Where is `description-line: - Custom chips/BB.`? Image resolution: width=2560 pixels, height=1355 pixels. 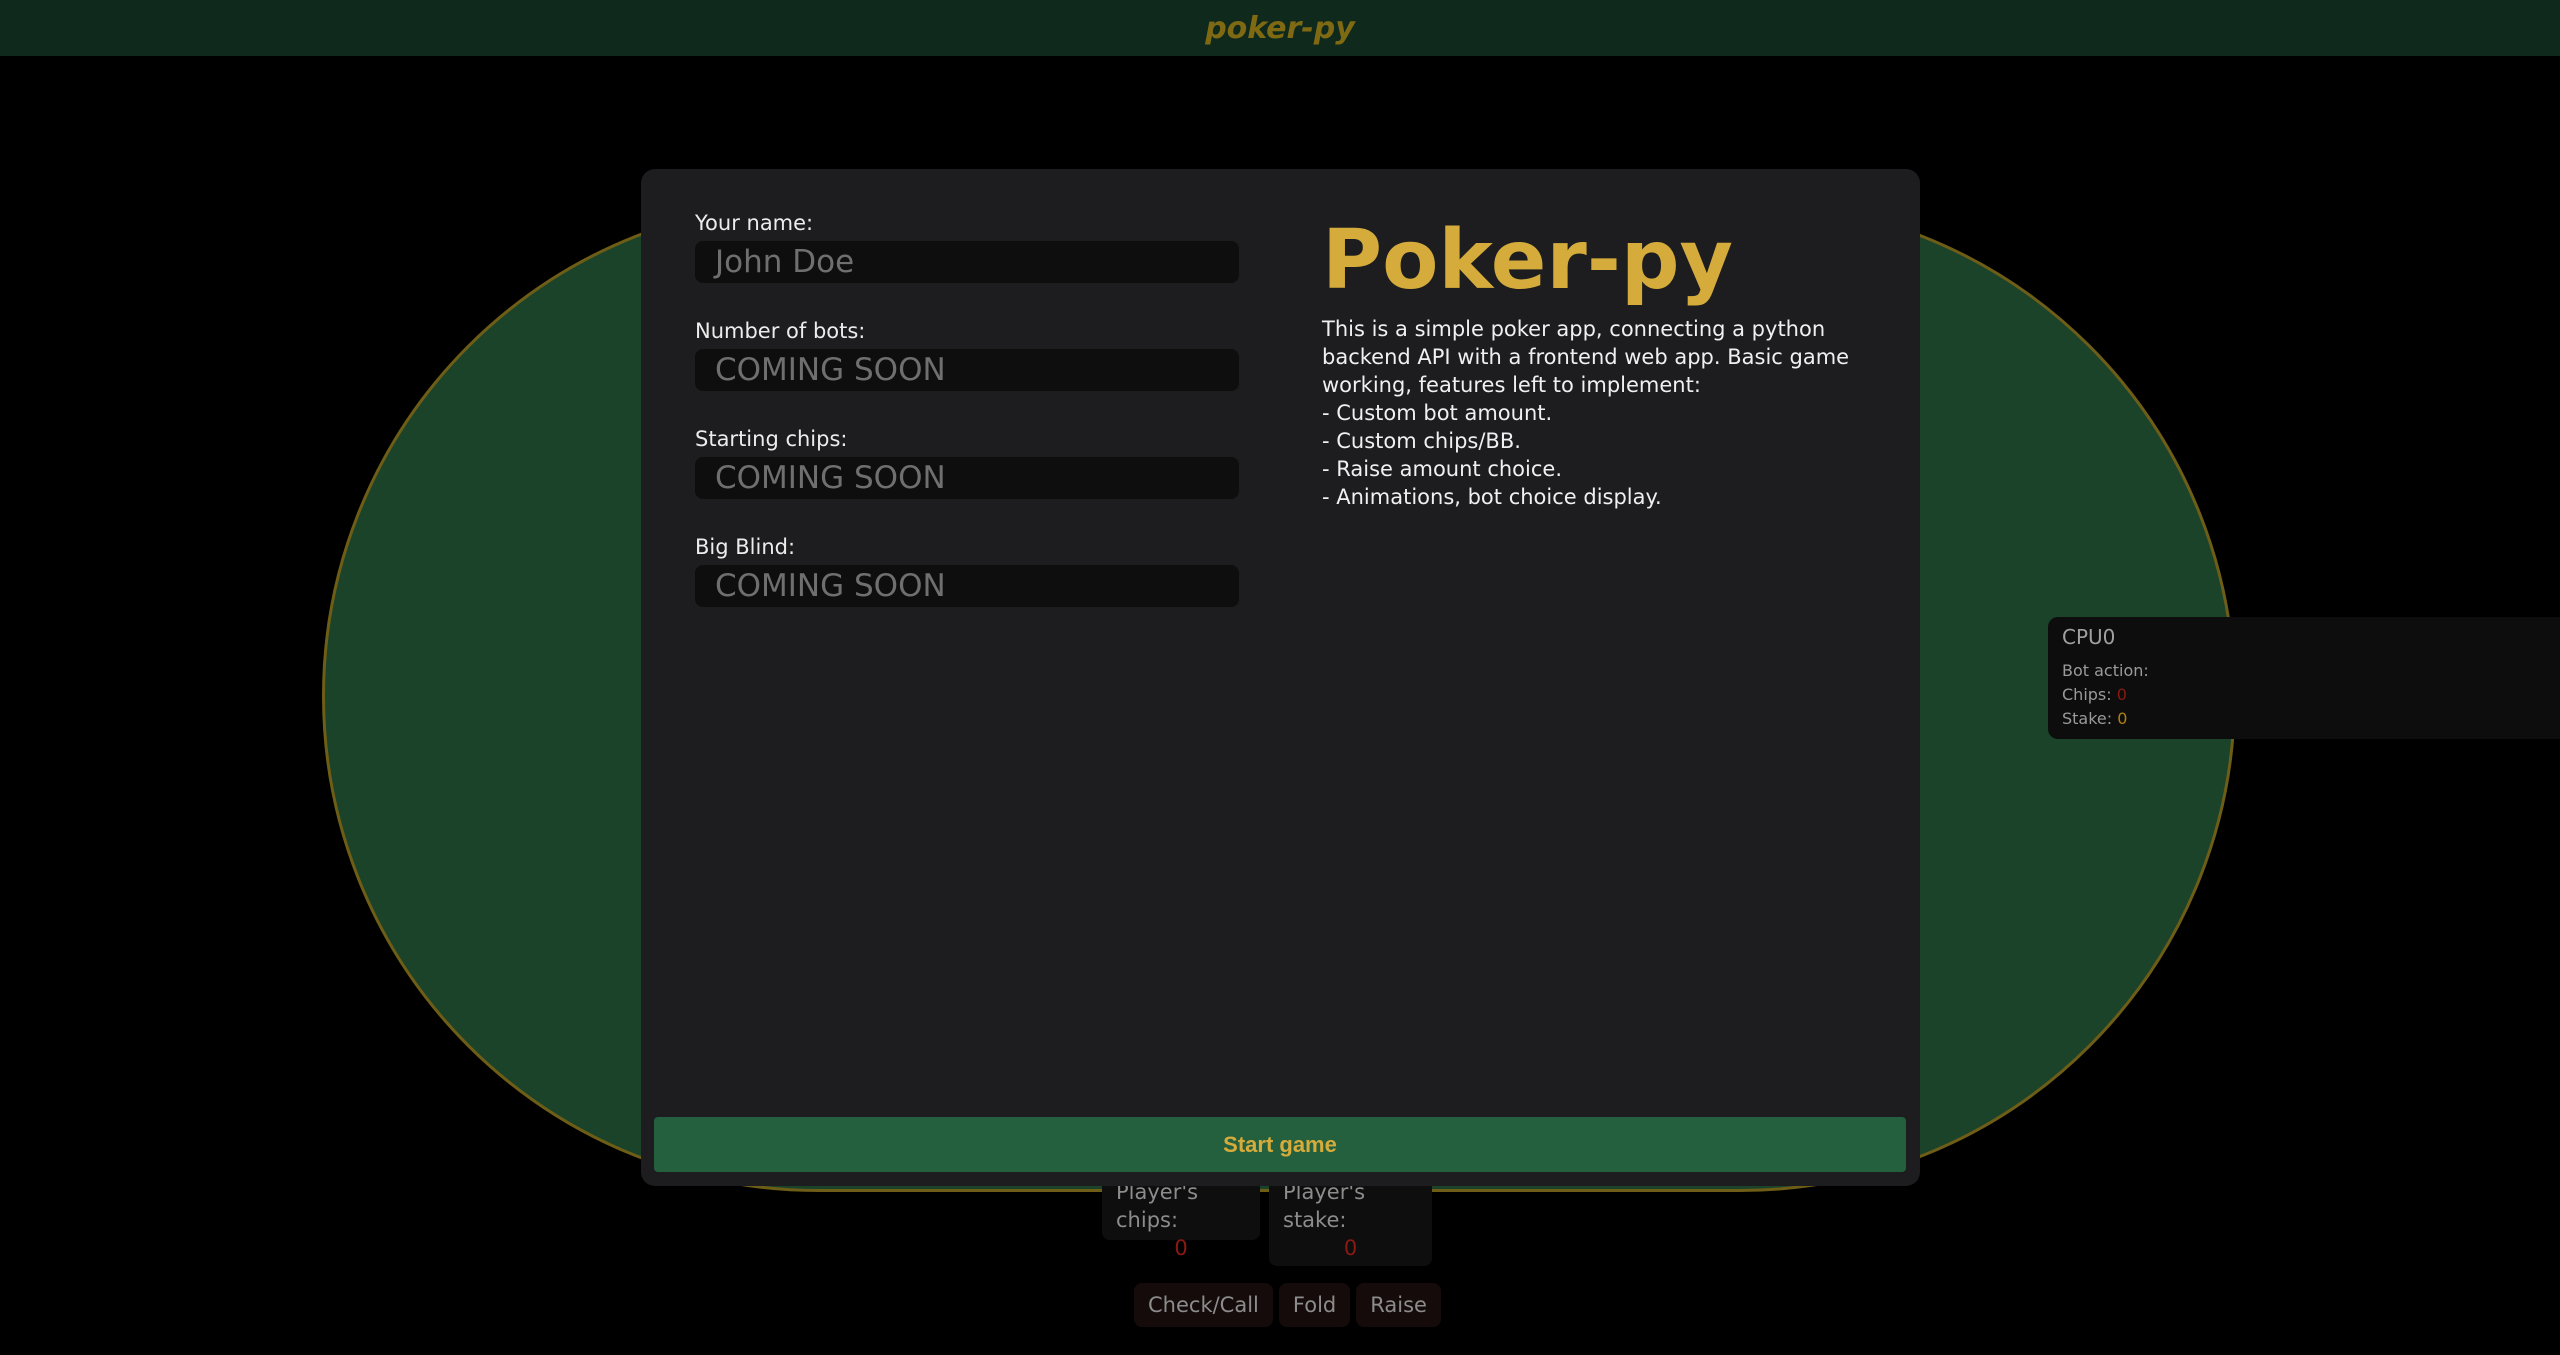
description-line: - Custom chips/BB. is located at coordinates (1421, 441).